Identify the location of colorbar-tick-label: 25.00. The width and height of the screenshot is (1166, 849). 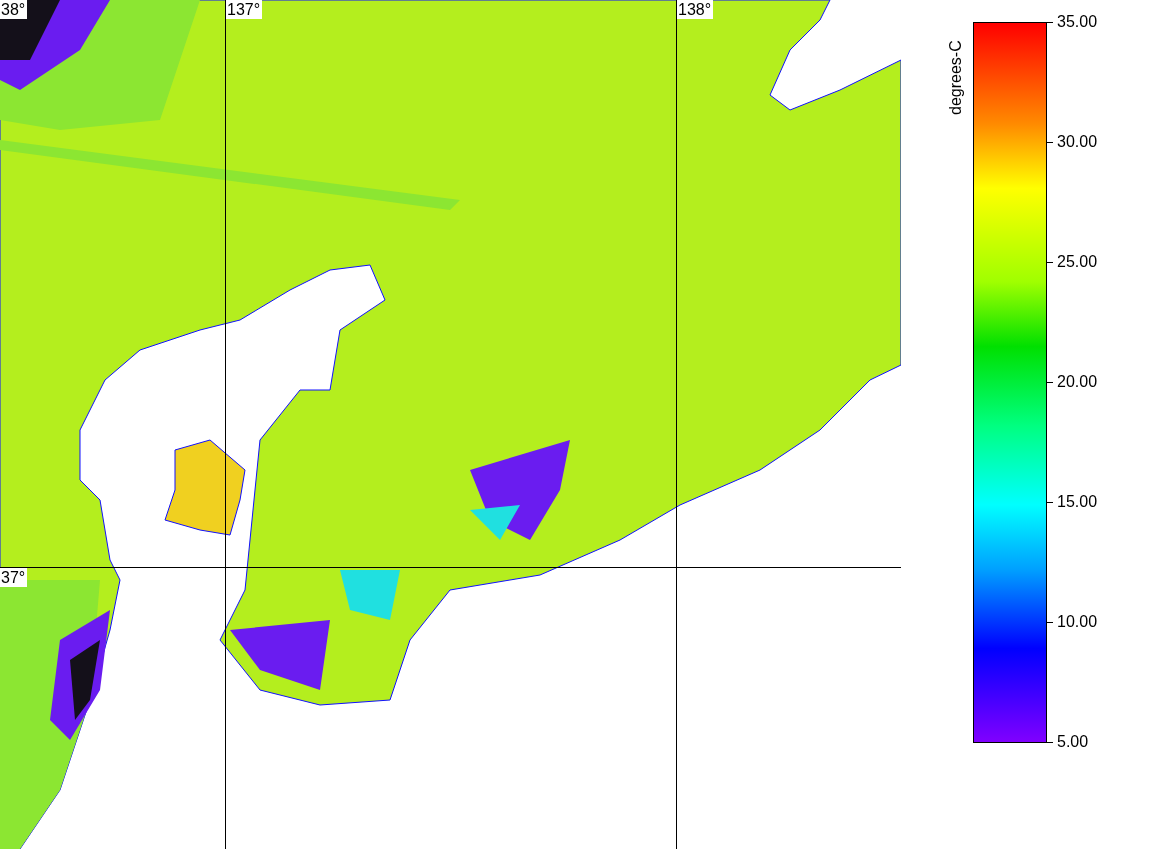
(1077, 262).